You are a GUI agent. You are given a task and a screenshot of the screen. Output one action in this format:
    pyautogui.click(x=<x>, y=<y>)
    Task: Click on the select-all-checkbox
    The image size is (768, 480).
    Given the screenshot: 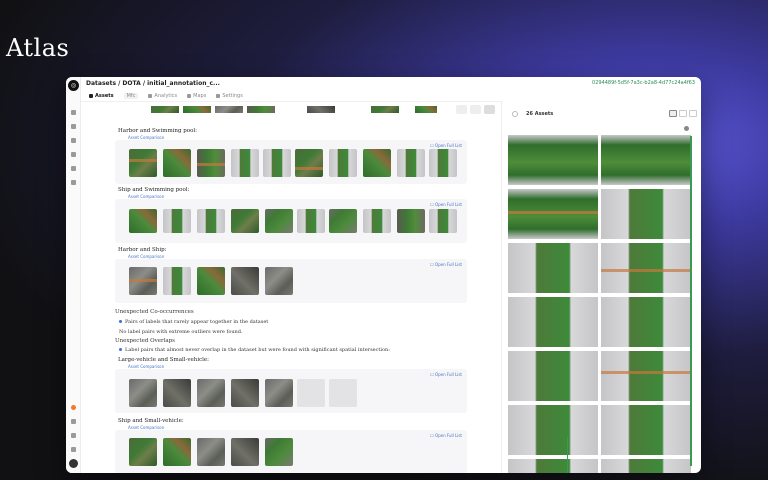 What is the action you would take?
    pyautogui.click(x=515, y=114)
    